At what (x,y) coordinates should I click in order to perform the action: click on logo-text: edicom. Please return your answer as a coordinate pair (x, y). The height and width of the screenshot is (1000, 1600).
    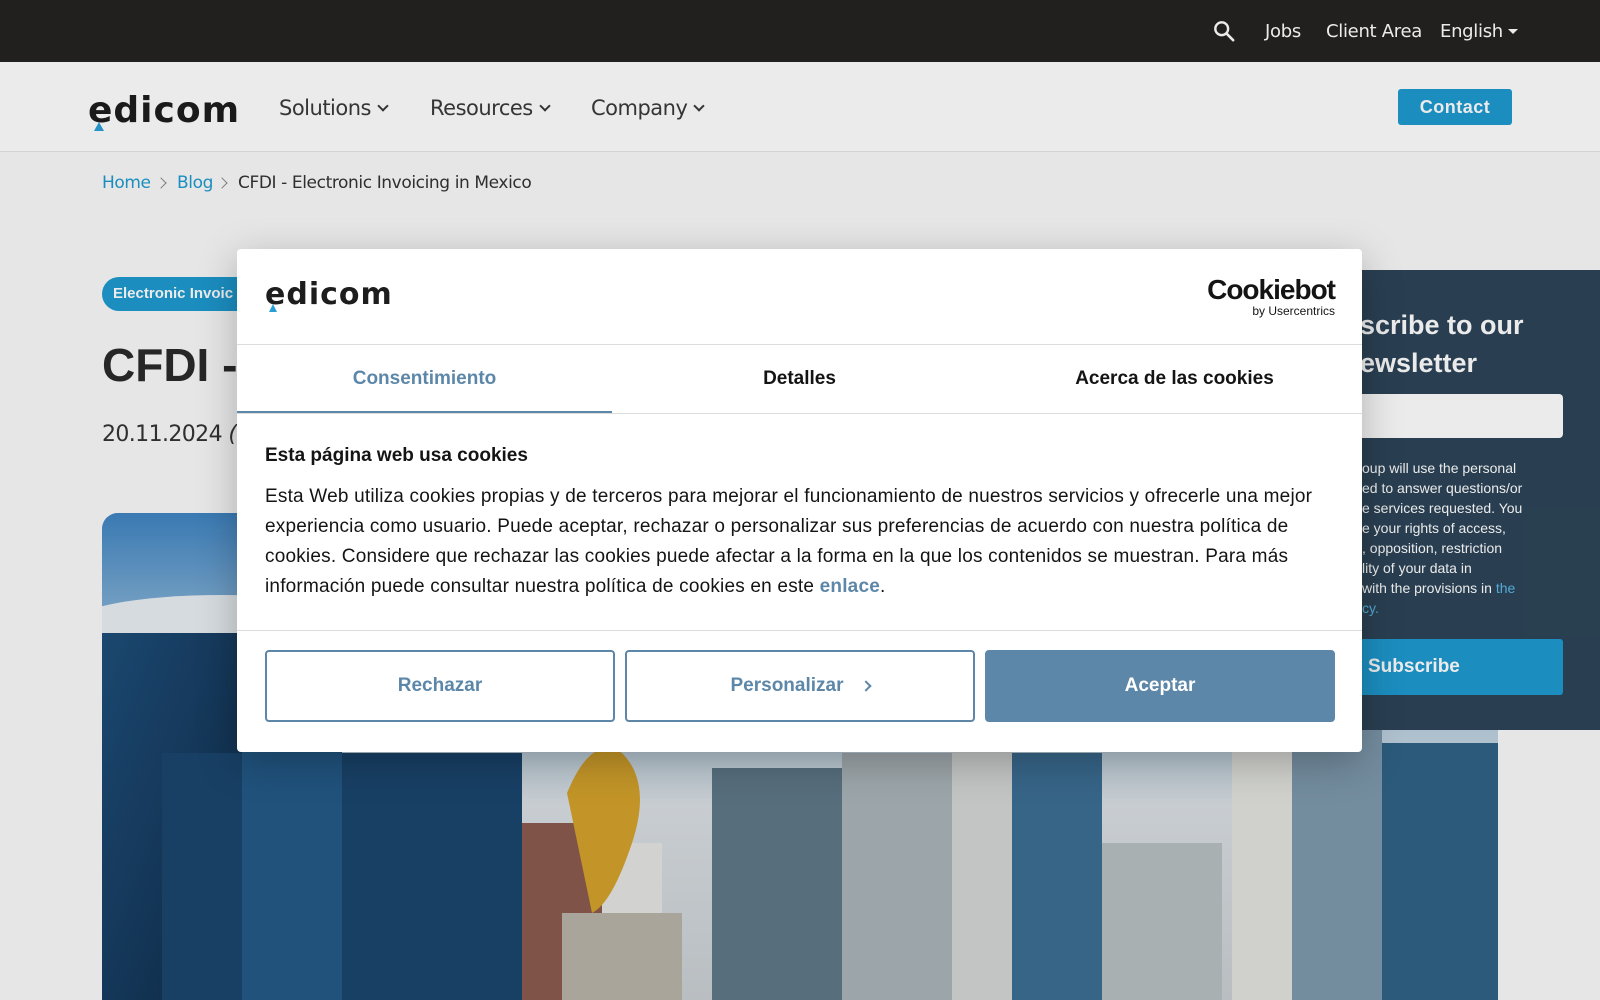
    Looking at the image, I should click on (164, 110).